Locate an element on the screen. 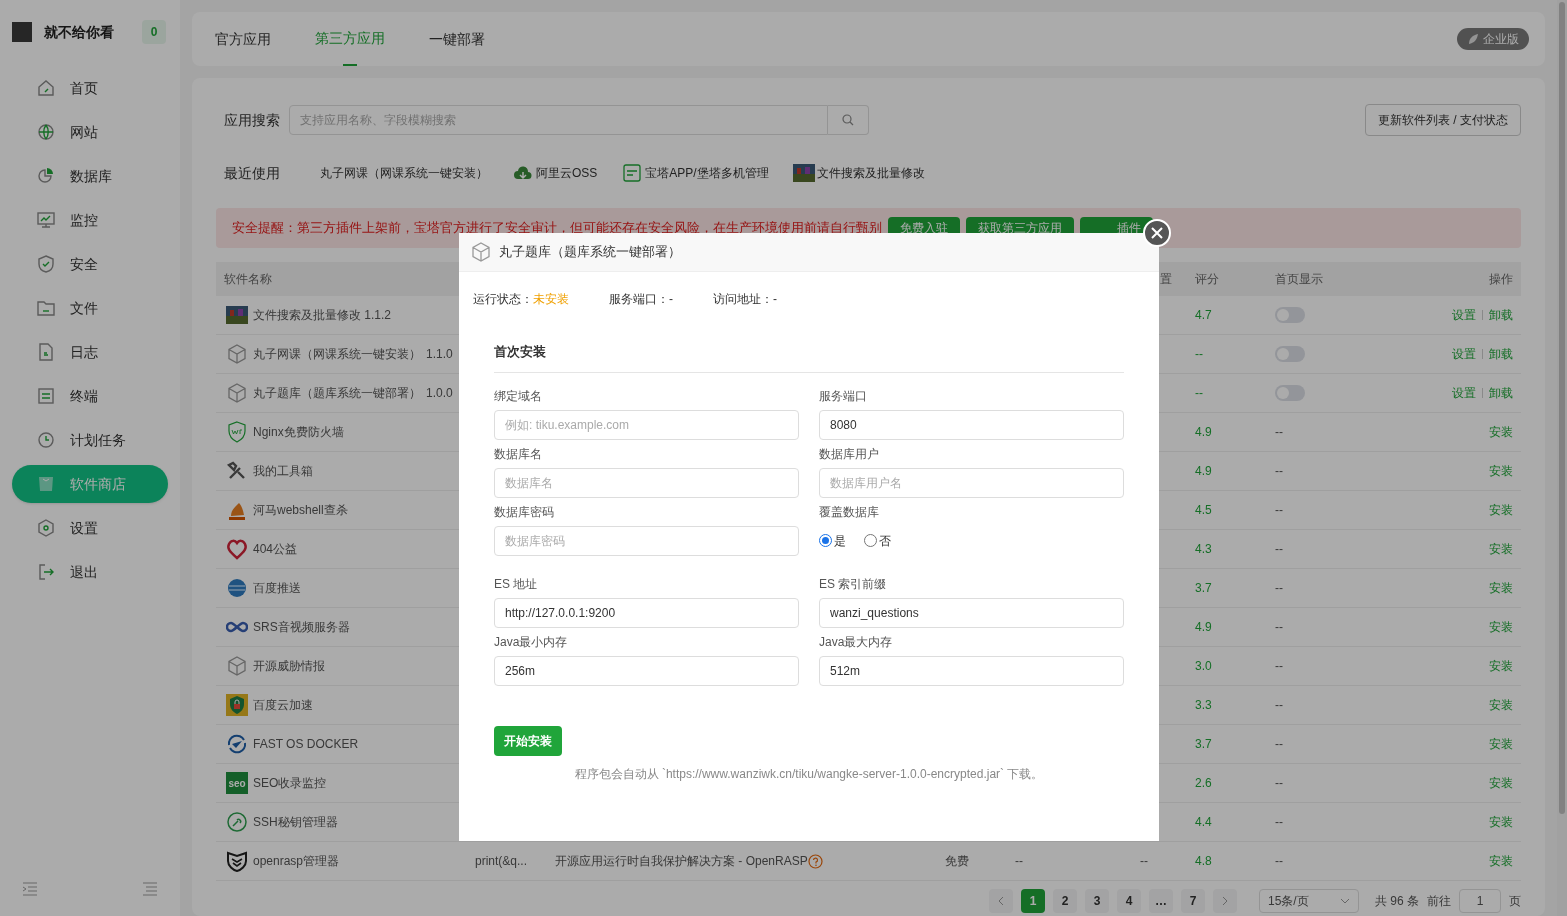 Image resolution: width=1567 pixels, height=916 pixels. sidebar-item: 首页 is located at coordinates (90, 88).